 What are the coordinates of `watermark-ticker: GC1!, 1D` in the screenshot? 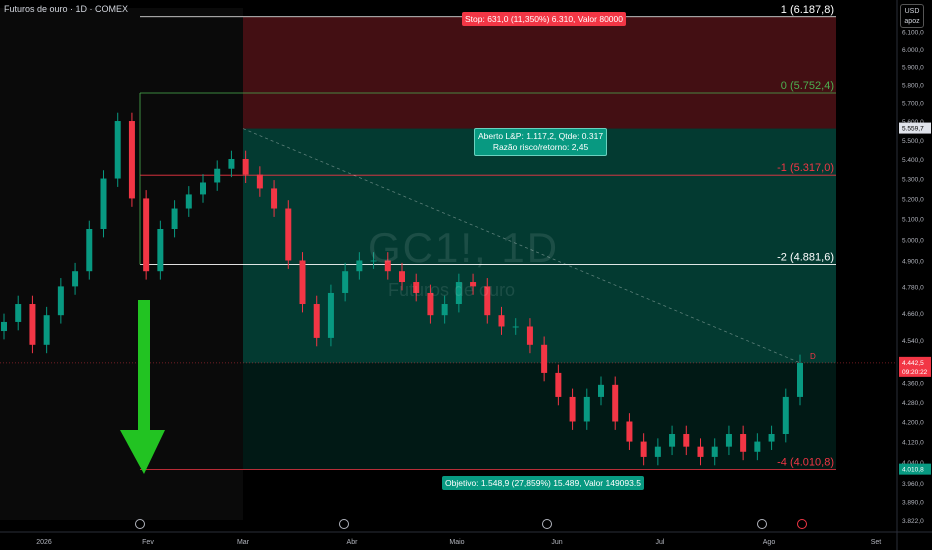 It's located at (464, 247).